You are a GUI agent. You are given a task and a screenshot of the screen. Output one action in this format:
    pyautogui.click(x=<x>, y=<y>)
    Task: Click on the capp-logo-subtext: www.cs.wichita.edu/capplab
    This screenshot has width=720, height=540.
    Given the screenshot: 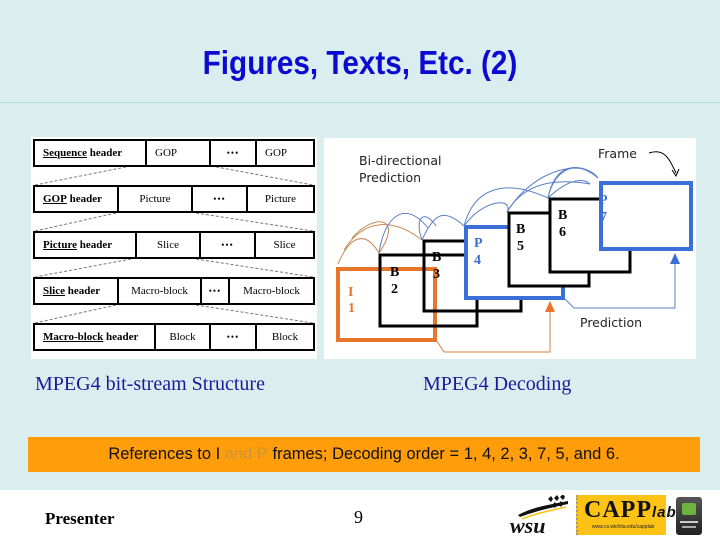 What is the action you would take?
    pyautogui.click(x=623, y=527)
    